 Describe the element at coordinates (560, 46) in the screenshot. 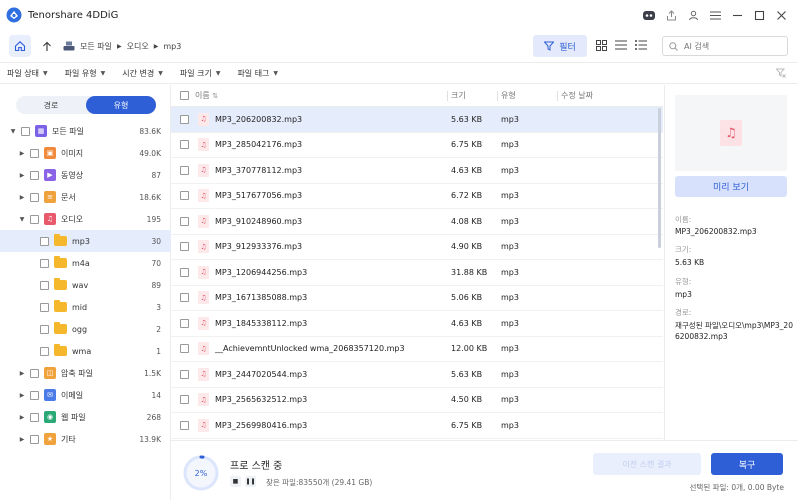

I see `filter-button: 필터` at that location.